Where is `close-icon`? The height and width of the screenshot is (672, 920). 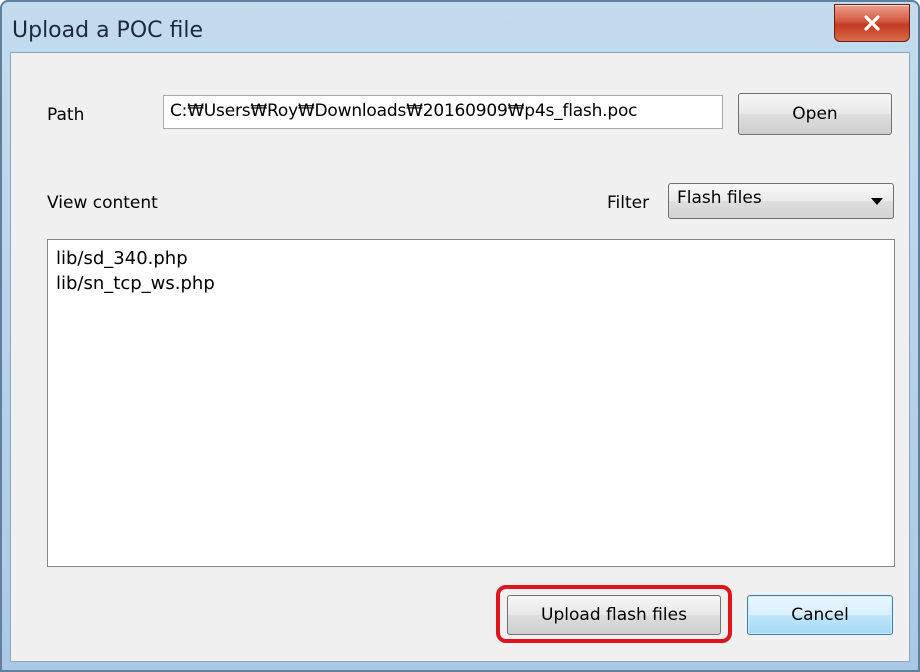
close-icon is located at coordinates (872, 23).